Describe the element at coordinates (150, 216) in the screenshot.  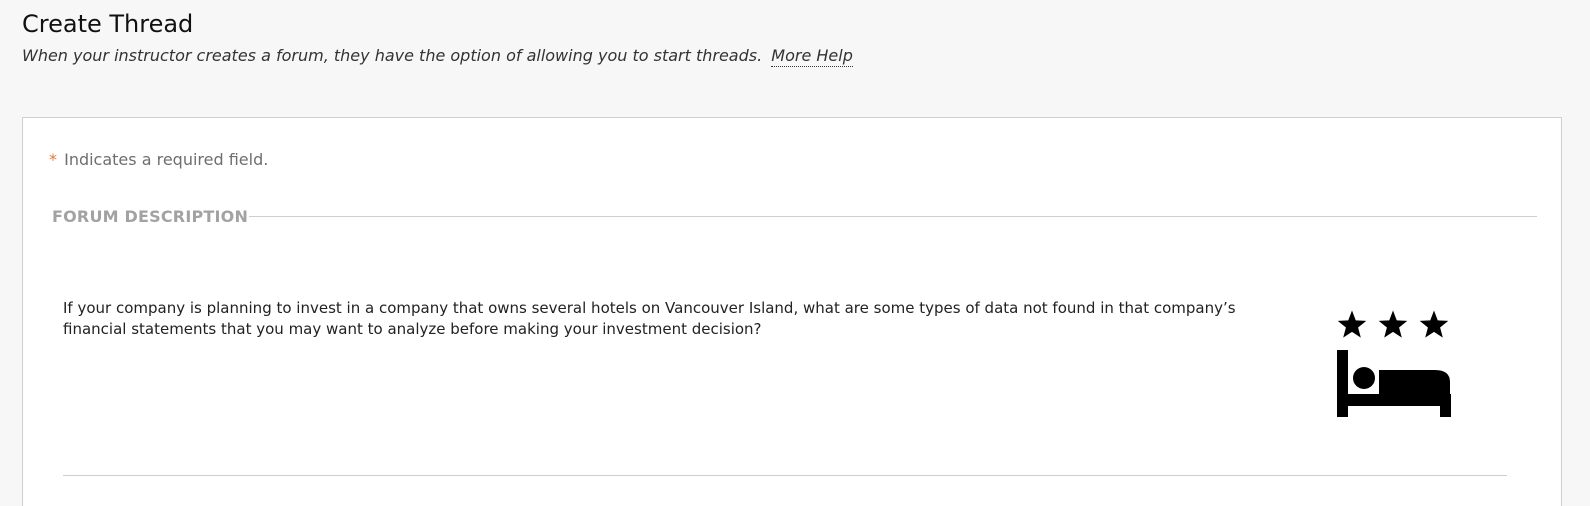
I see `forum-description-heading: FORUM DESCRIPTION` at that location.